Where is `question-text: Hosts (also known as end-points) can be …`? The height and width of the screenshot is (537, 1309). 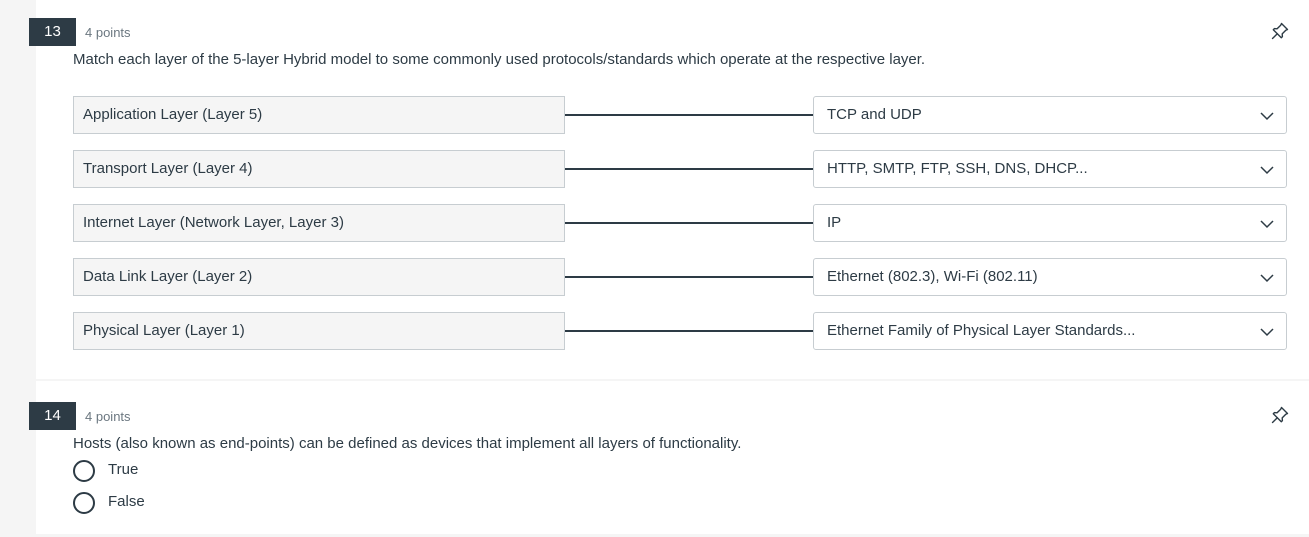
question-text: Hosts (also known as end-points) can be … is located at coordinates (407, 443).